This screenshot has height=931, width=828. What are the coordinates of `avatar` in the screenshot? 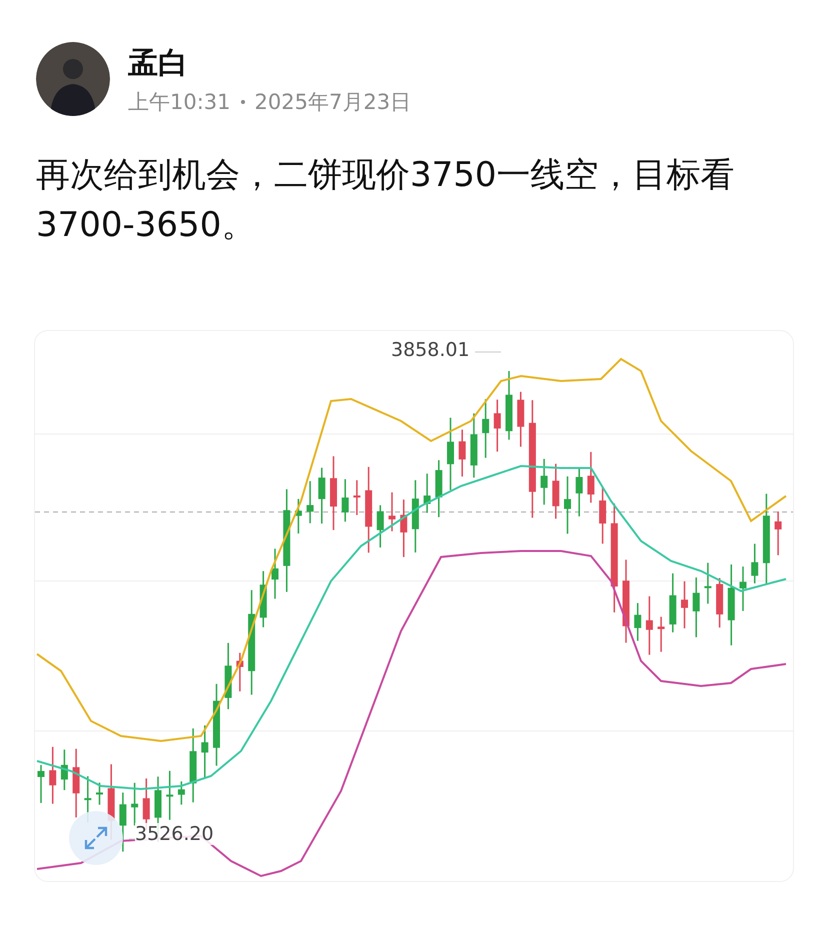 It's located at (73, 79).